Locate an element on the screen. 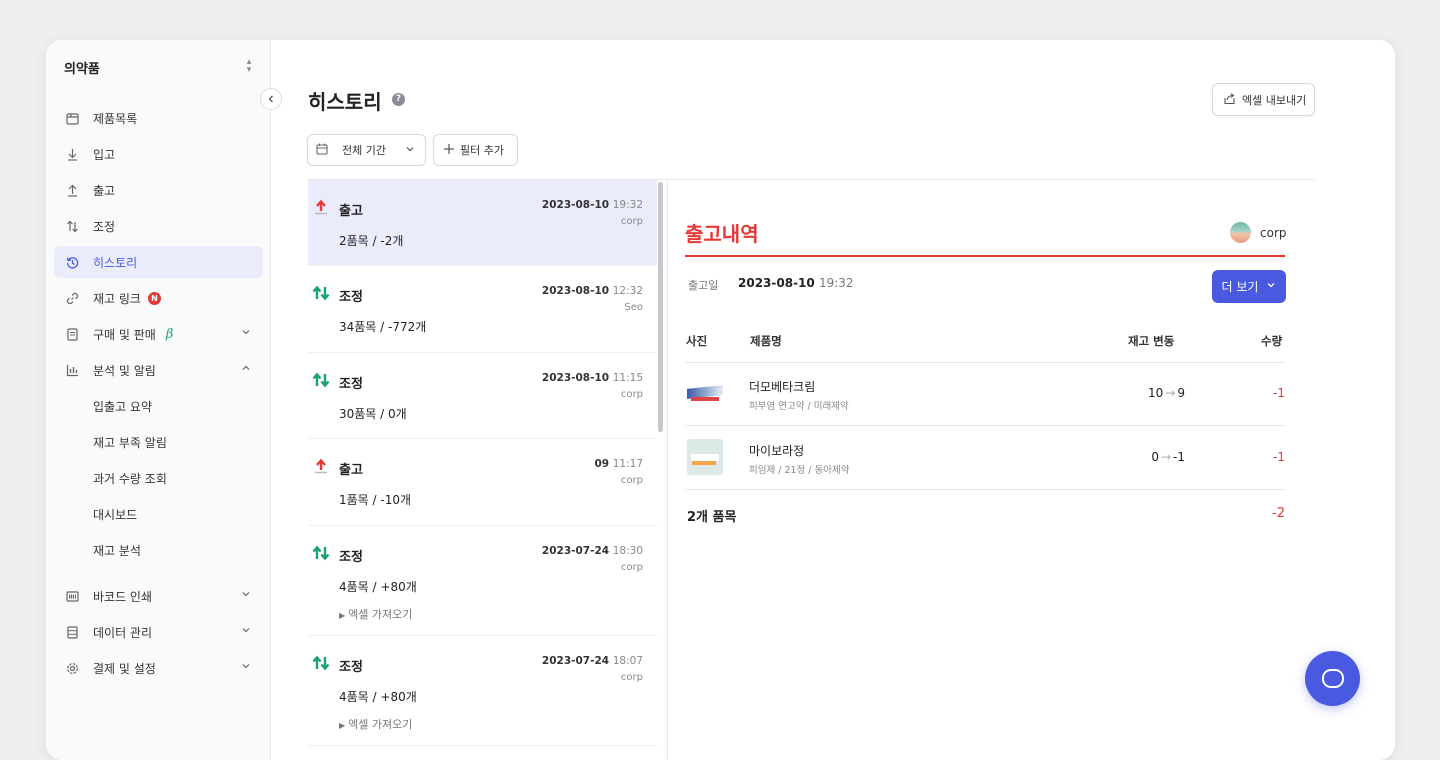 The height and width of the screenshot is (760, 1440). sidebar-item-barcode: 바코드 인쇄 is located at coordinates (158, 596).